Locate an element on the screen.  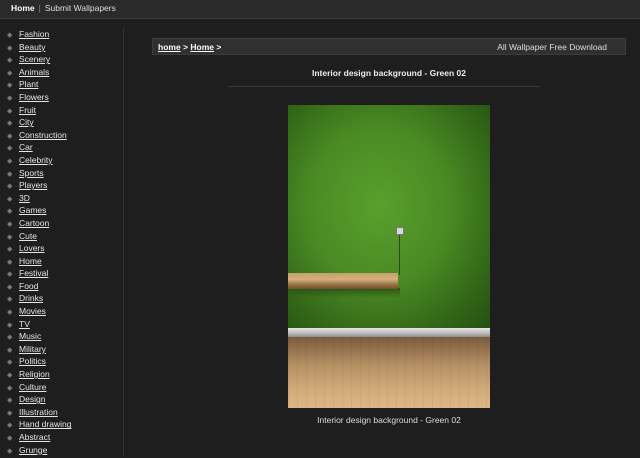
sidebar-item-lovers: ◆ Lovers is located at coordinates (61, 248).